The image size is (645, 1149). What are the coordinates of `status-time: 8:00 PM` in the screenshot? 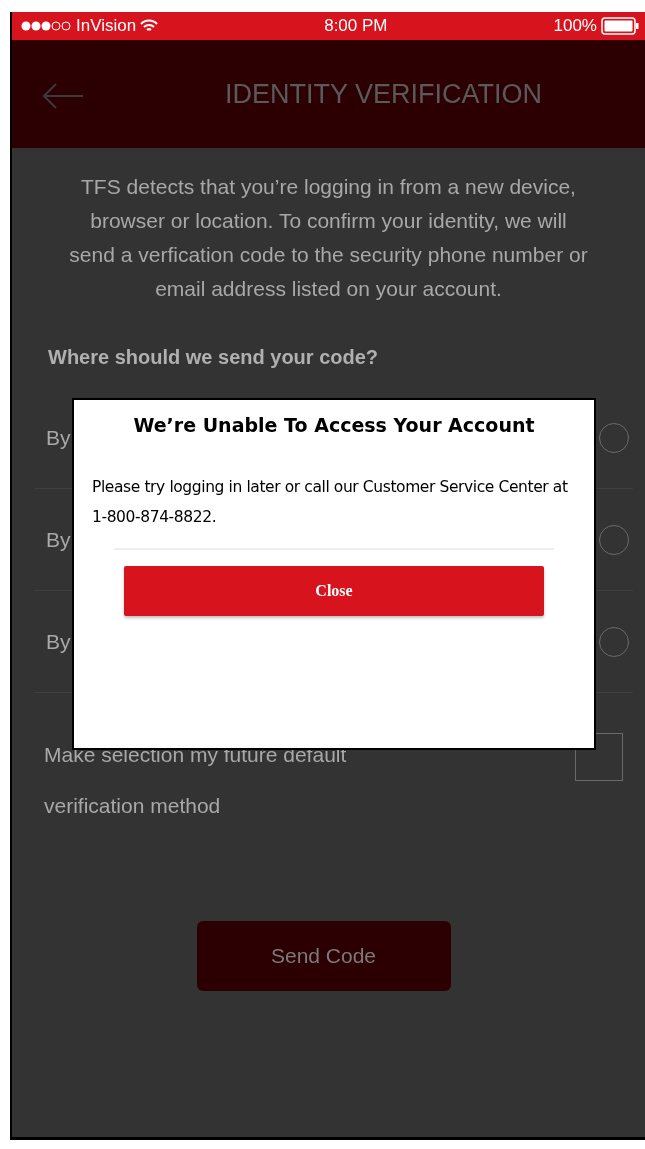 It's located at (356, 26).